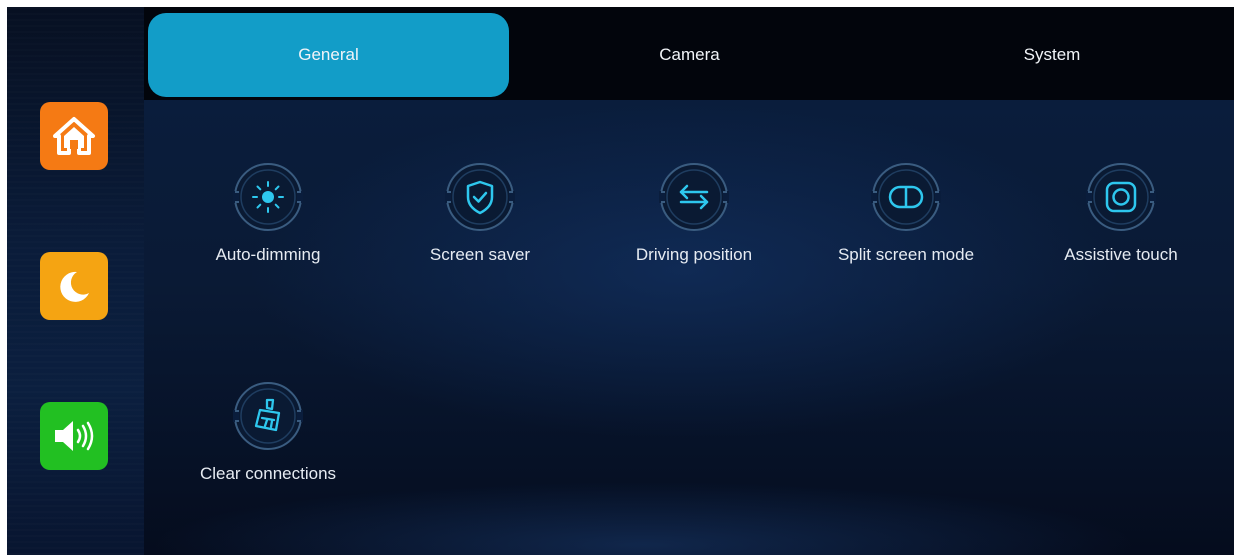 This screenshot has height=557, width=1234. I want to click on setting-assistive-touch: Assistive touch, so click(1121, 213).